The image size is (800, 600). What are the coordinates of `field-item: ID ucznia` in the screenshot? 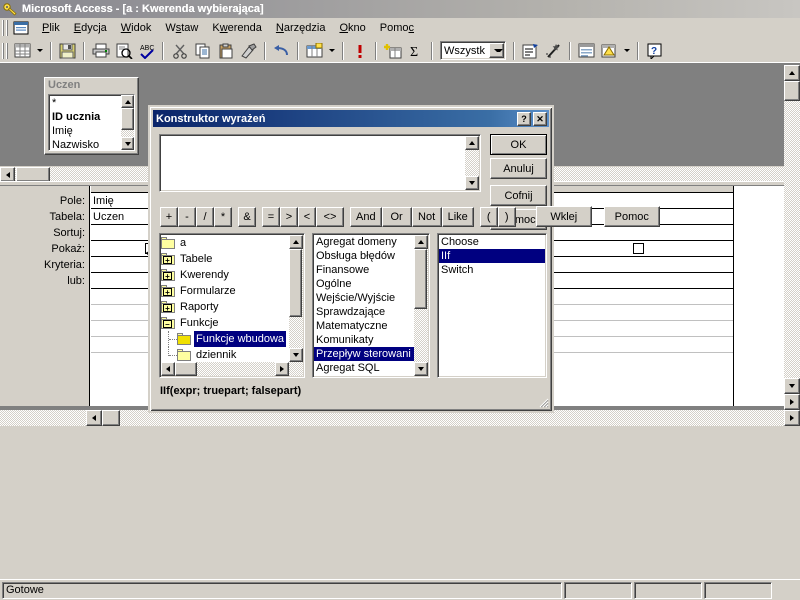 It's located at (85, 117).